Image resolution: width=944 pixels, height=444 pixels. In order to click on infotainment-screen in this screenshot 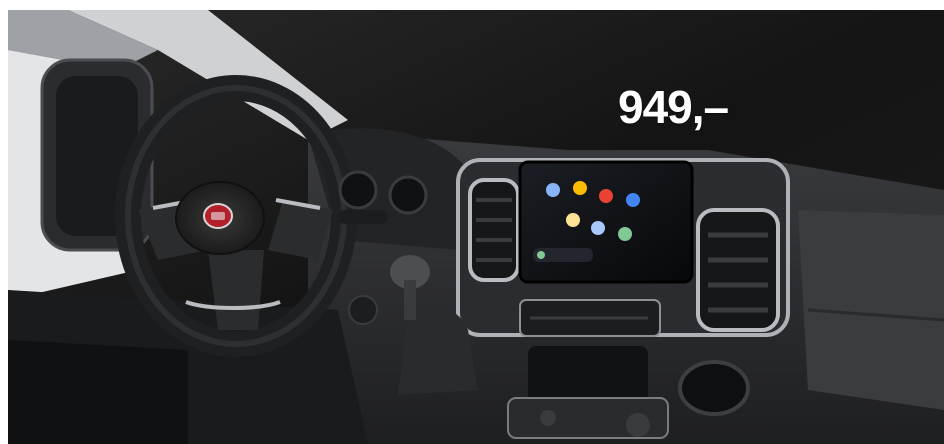, I will do `click(606, 222)`.